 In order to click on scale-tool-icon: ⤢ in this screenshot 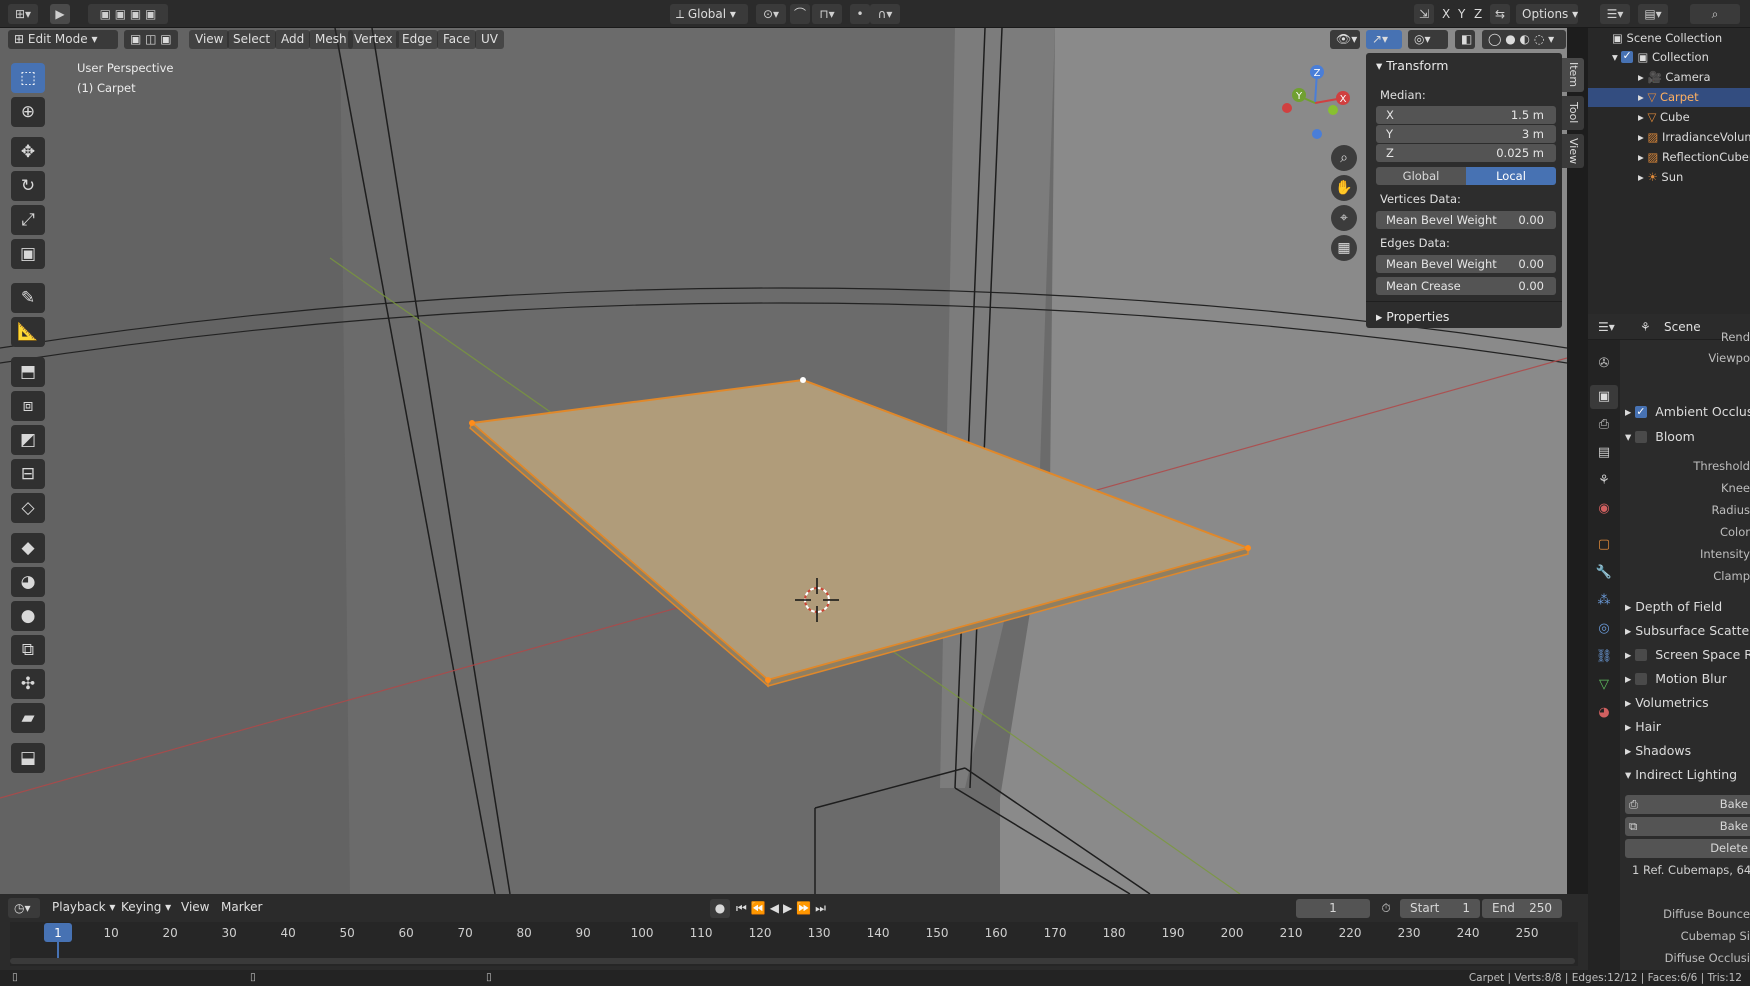, I will do `click(28, 220)`.